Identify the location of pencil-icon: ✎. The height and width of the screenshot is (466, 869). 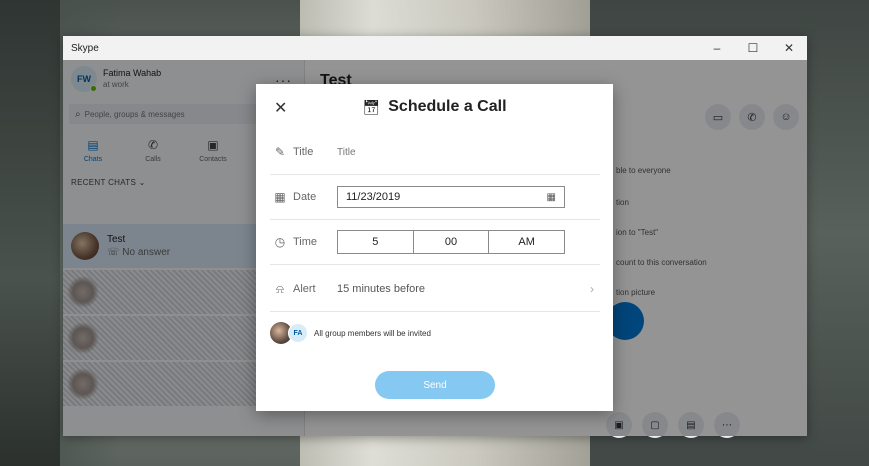
(280, 152).